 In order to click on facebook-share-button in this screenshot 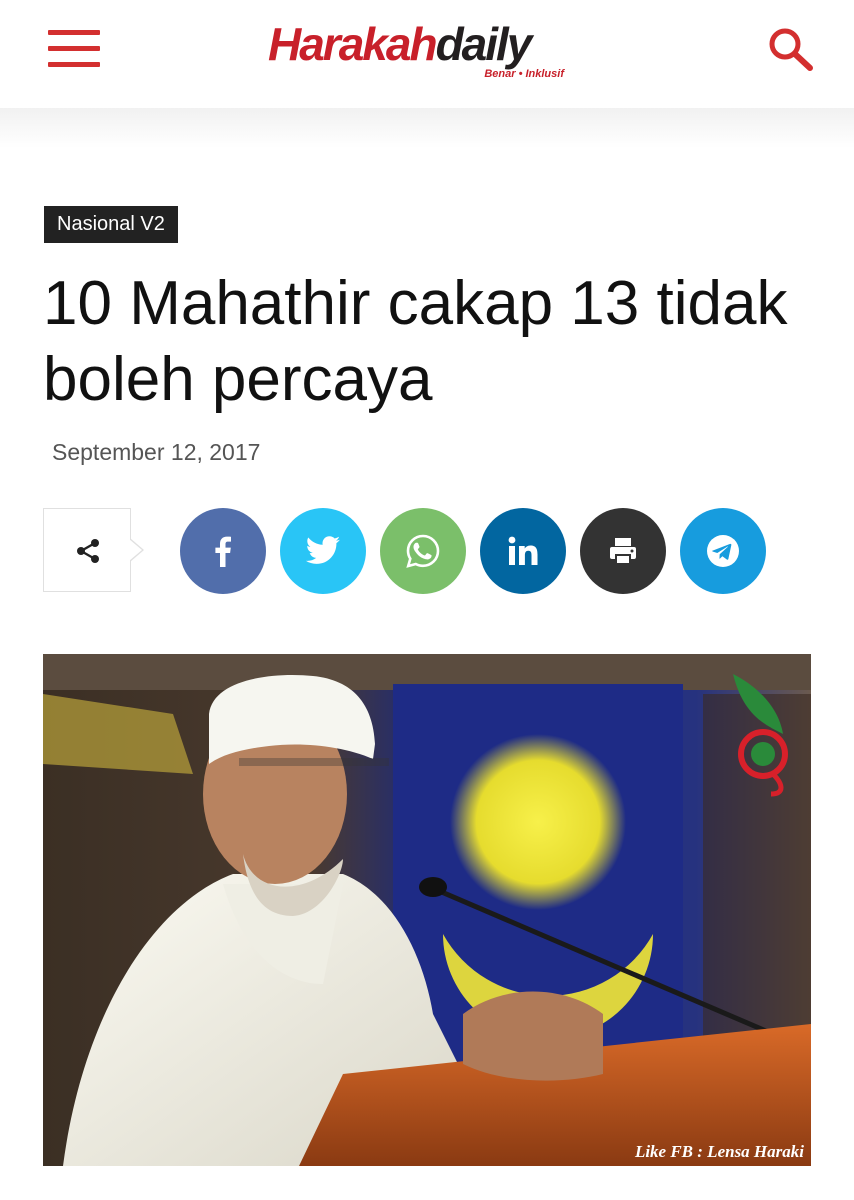, I will do `click(223, 551)`.